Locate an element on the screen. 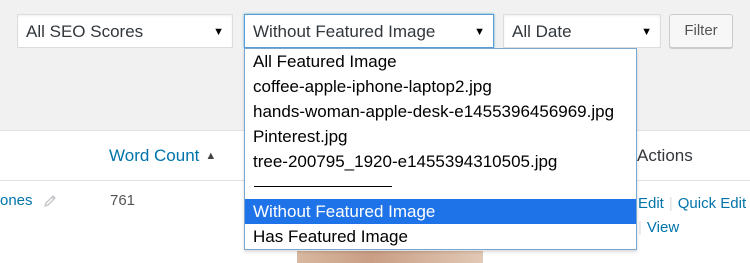  column-header-word-count: Word Count ▲ is located at coordinates (162, 156).